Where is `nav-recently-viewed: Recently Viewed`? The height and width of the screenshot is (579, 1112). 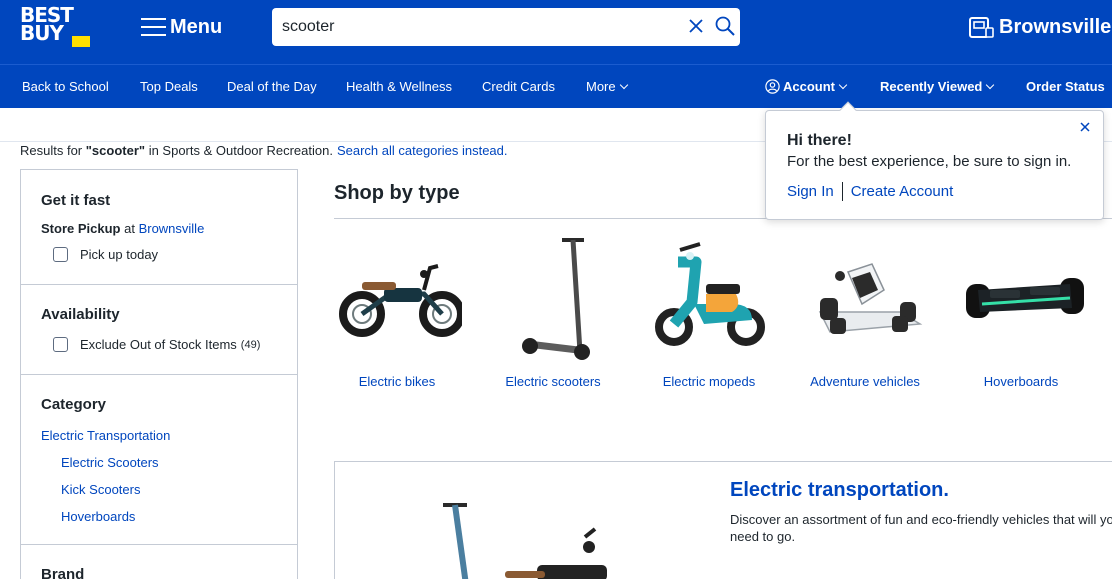 nav-recently-viewed: Recently Viewed is located at coordinates (937, 86).